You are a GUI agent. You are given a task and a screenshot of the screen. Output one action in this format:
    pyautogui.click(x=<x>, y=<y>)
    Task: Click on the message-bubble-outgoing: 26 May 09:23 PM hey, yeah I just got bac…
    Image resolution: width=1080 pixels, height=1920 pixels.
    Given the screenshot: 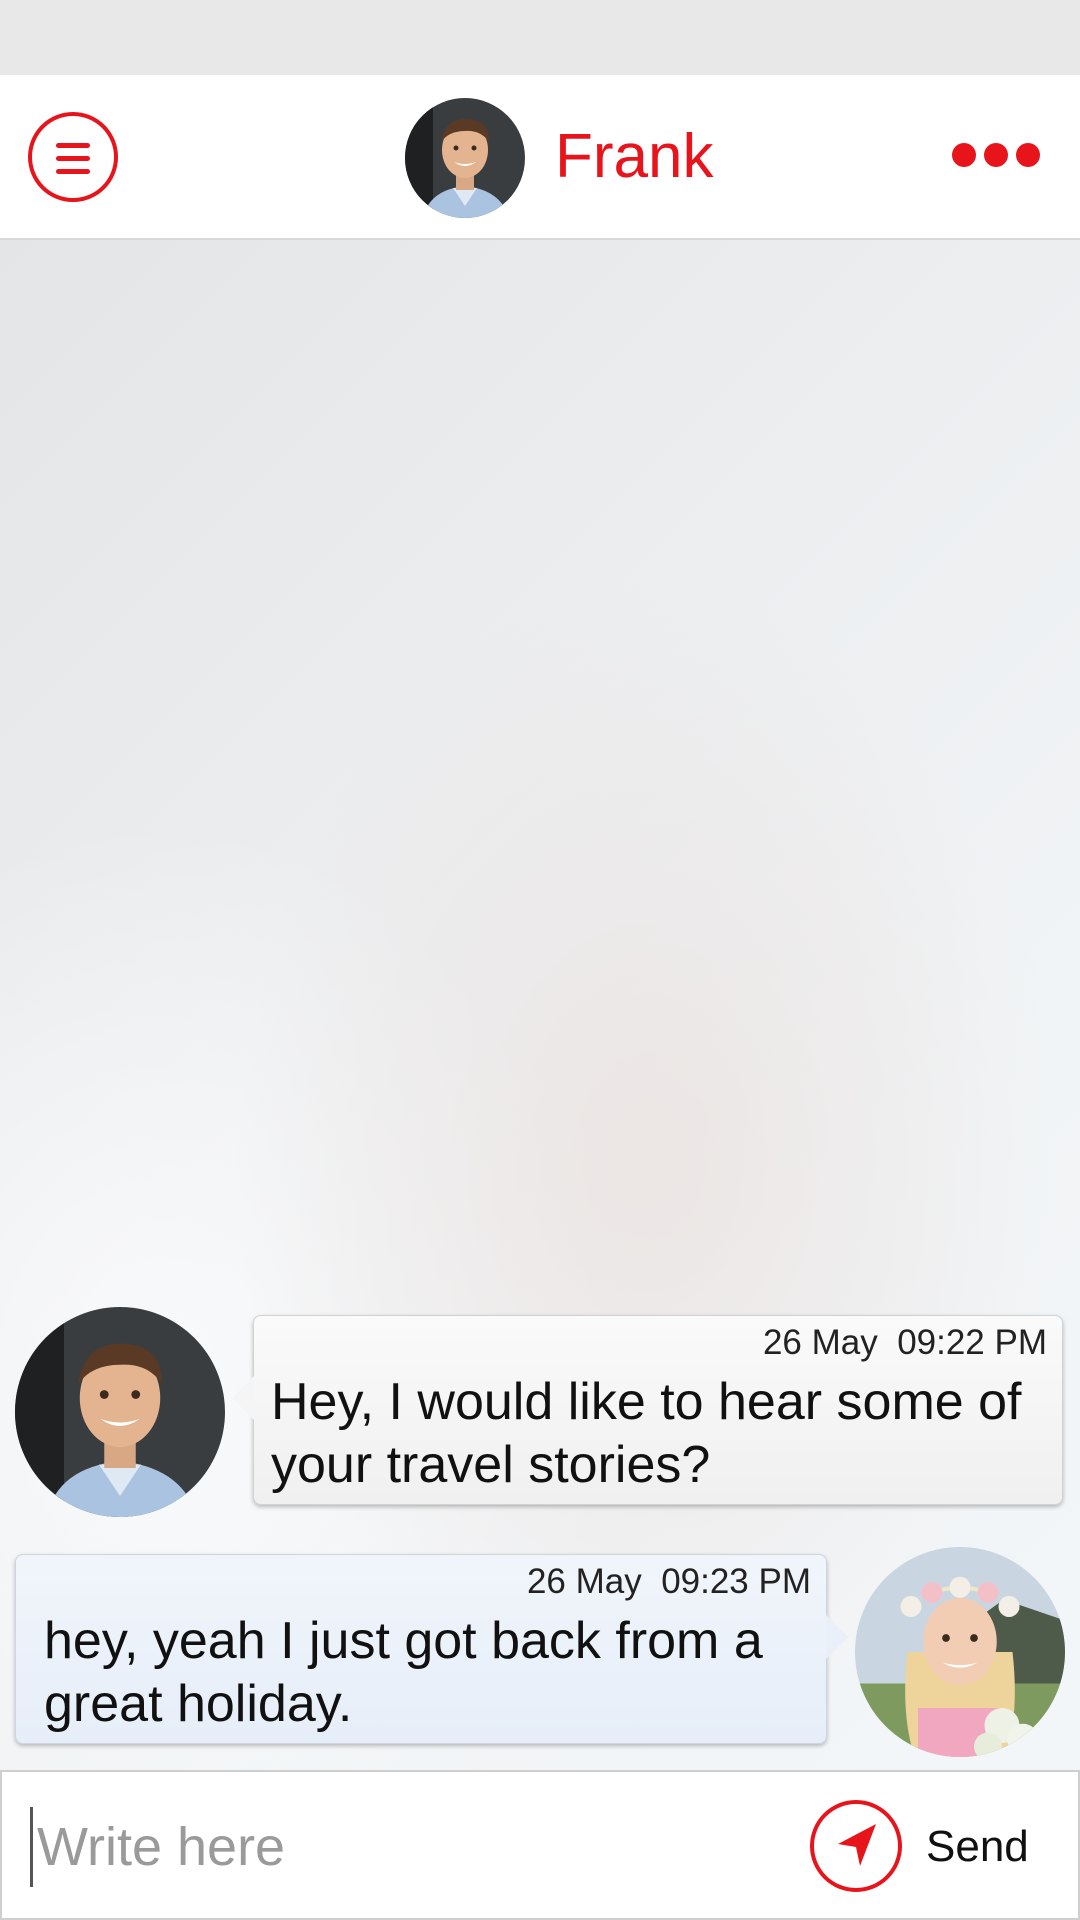 What is the action you would take?
    pyautogui.click(x=431, y=1649)
    